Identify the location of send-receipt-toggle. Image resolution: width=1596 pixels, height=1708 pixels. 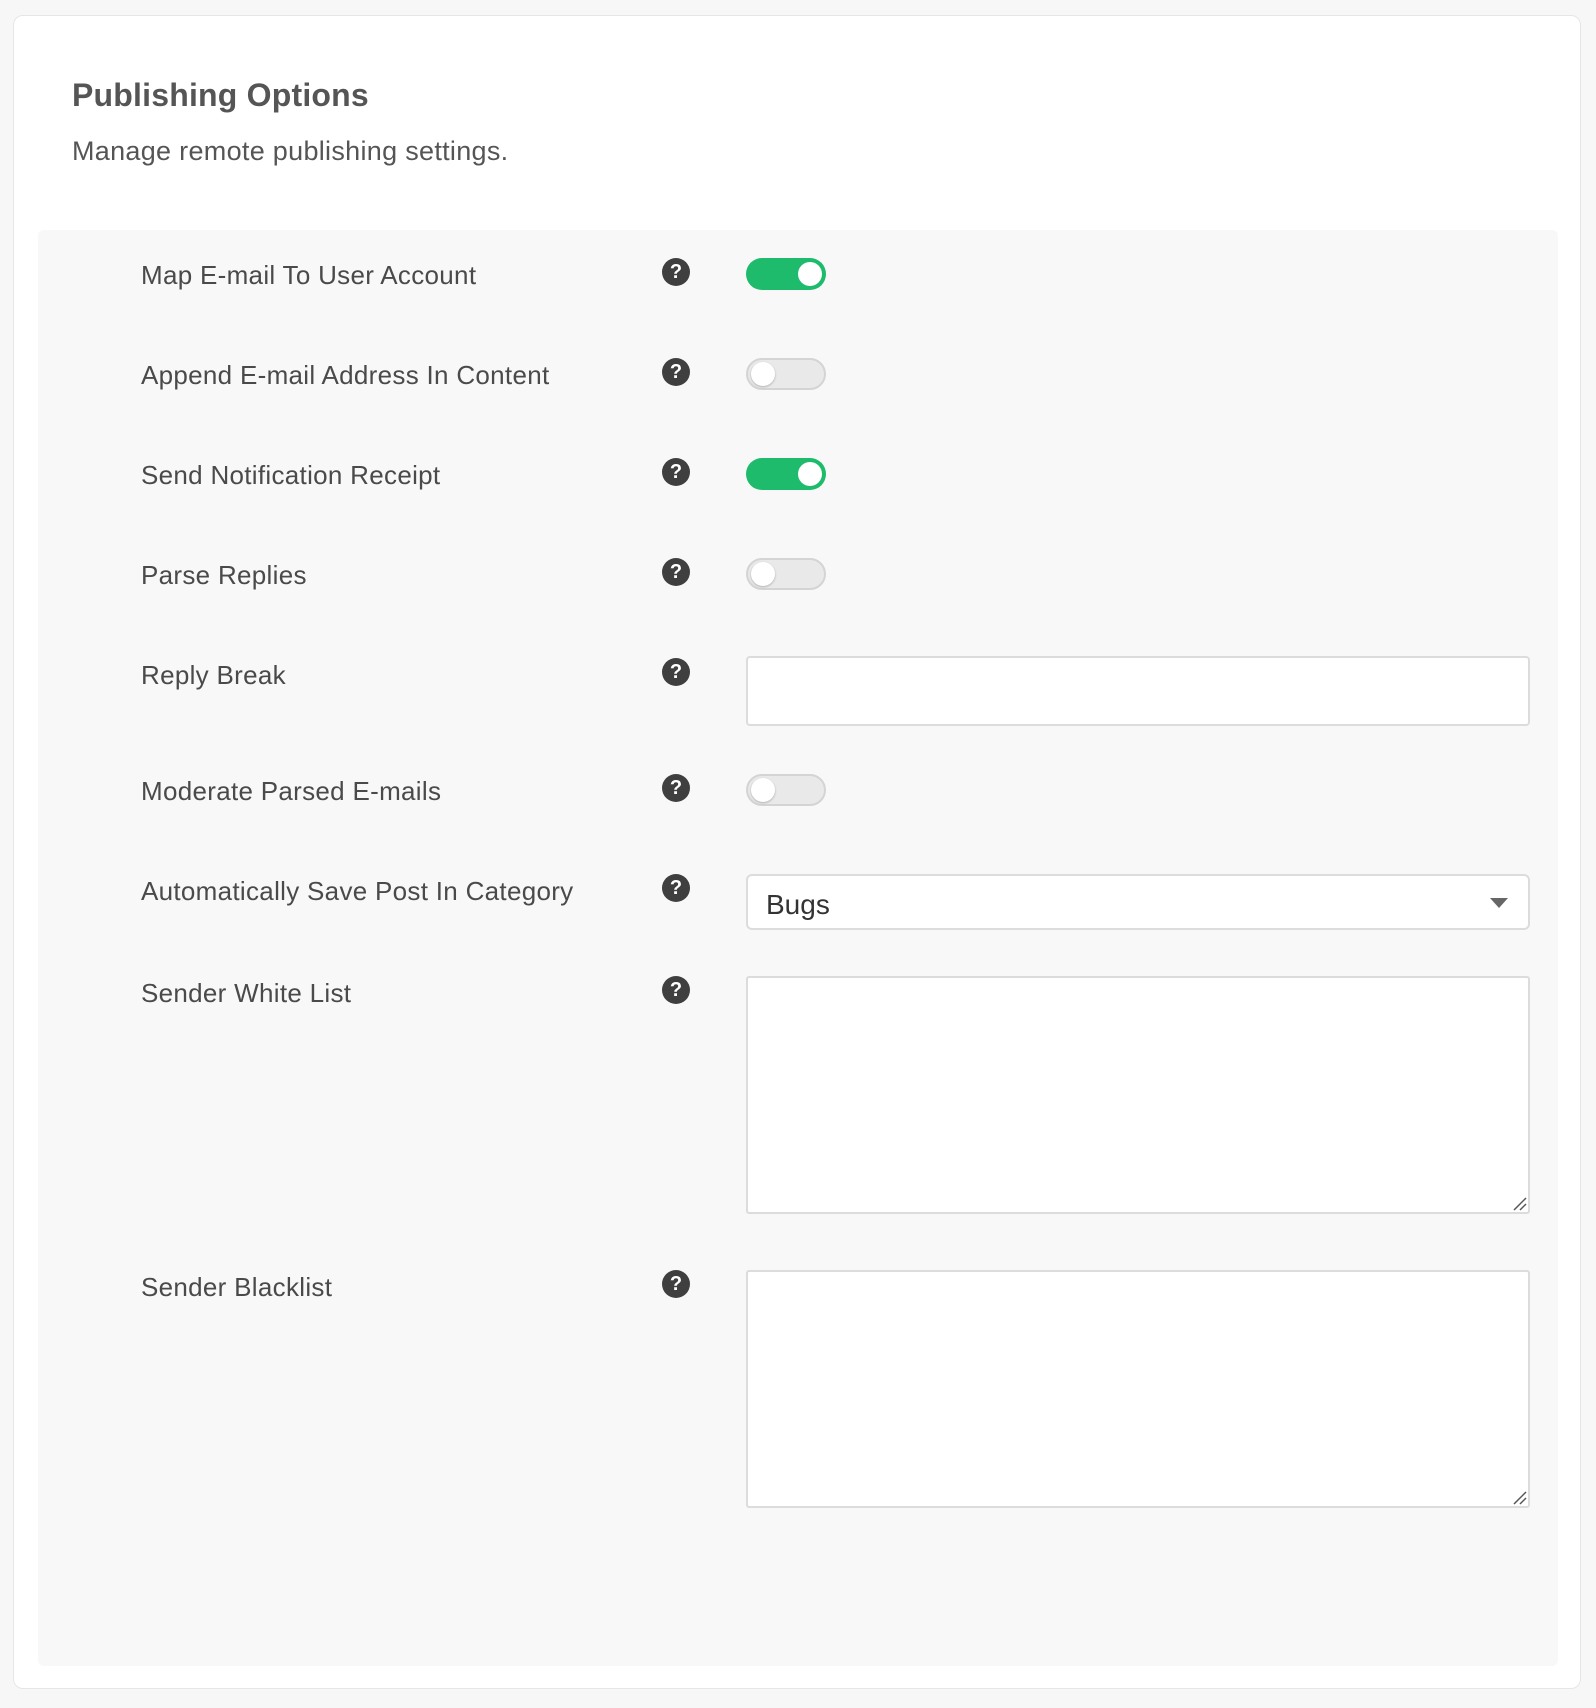
(786, 474).